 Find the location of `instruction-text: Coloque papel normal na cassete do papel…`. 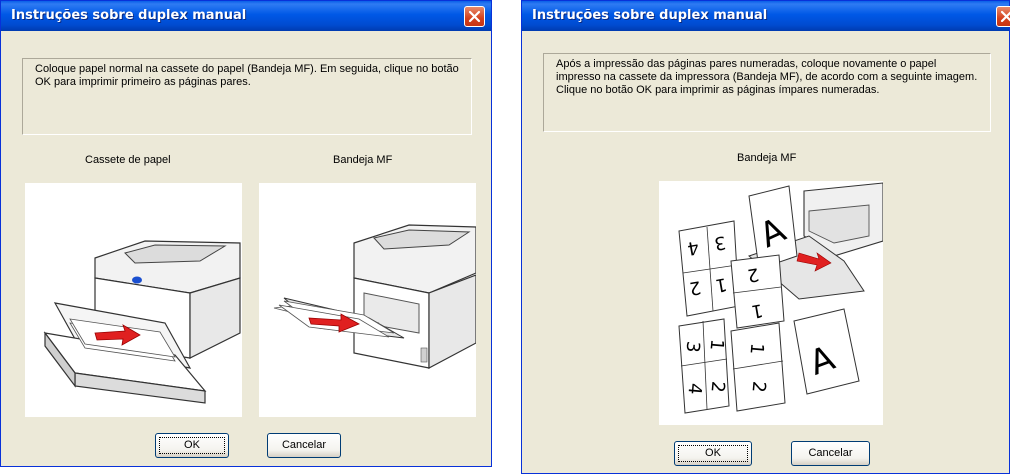

instruction-text: Coloque papel normal na cassete do papel… is located at coordinates (247, 75).